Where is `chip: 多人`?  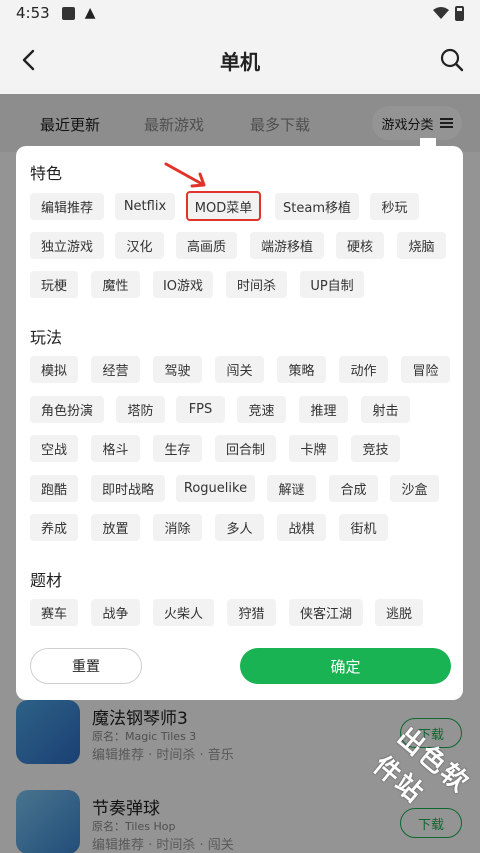 chip: 多人 is located at coordinates (239, 527).